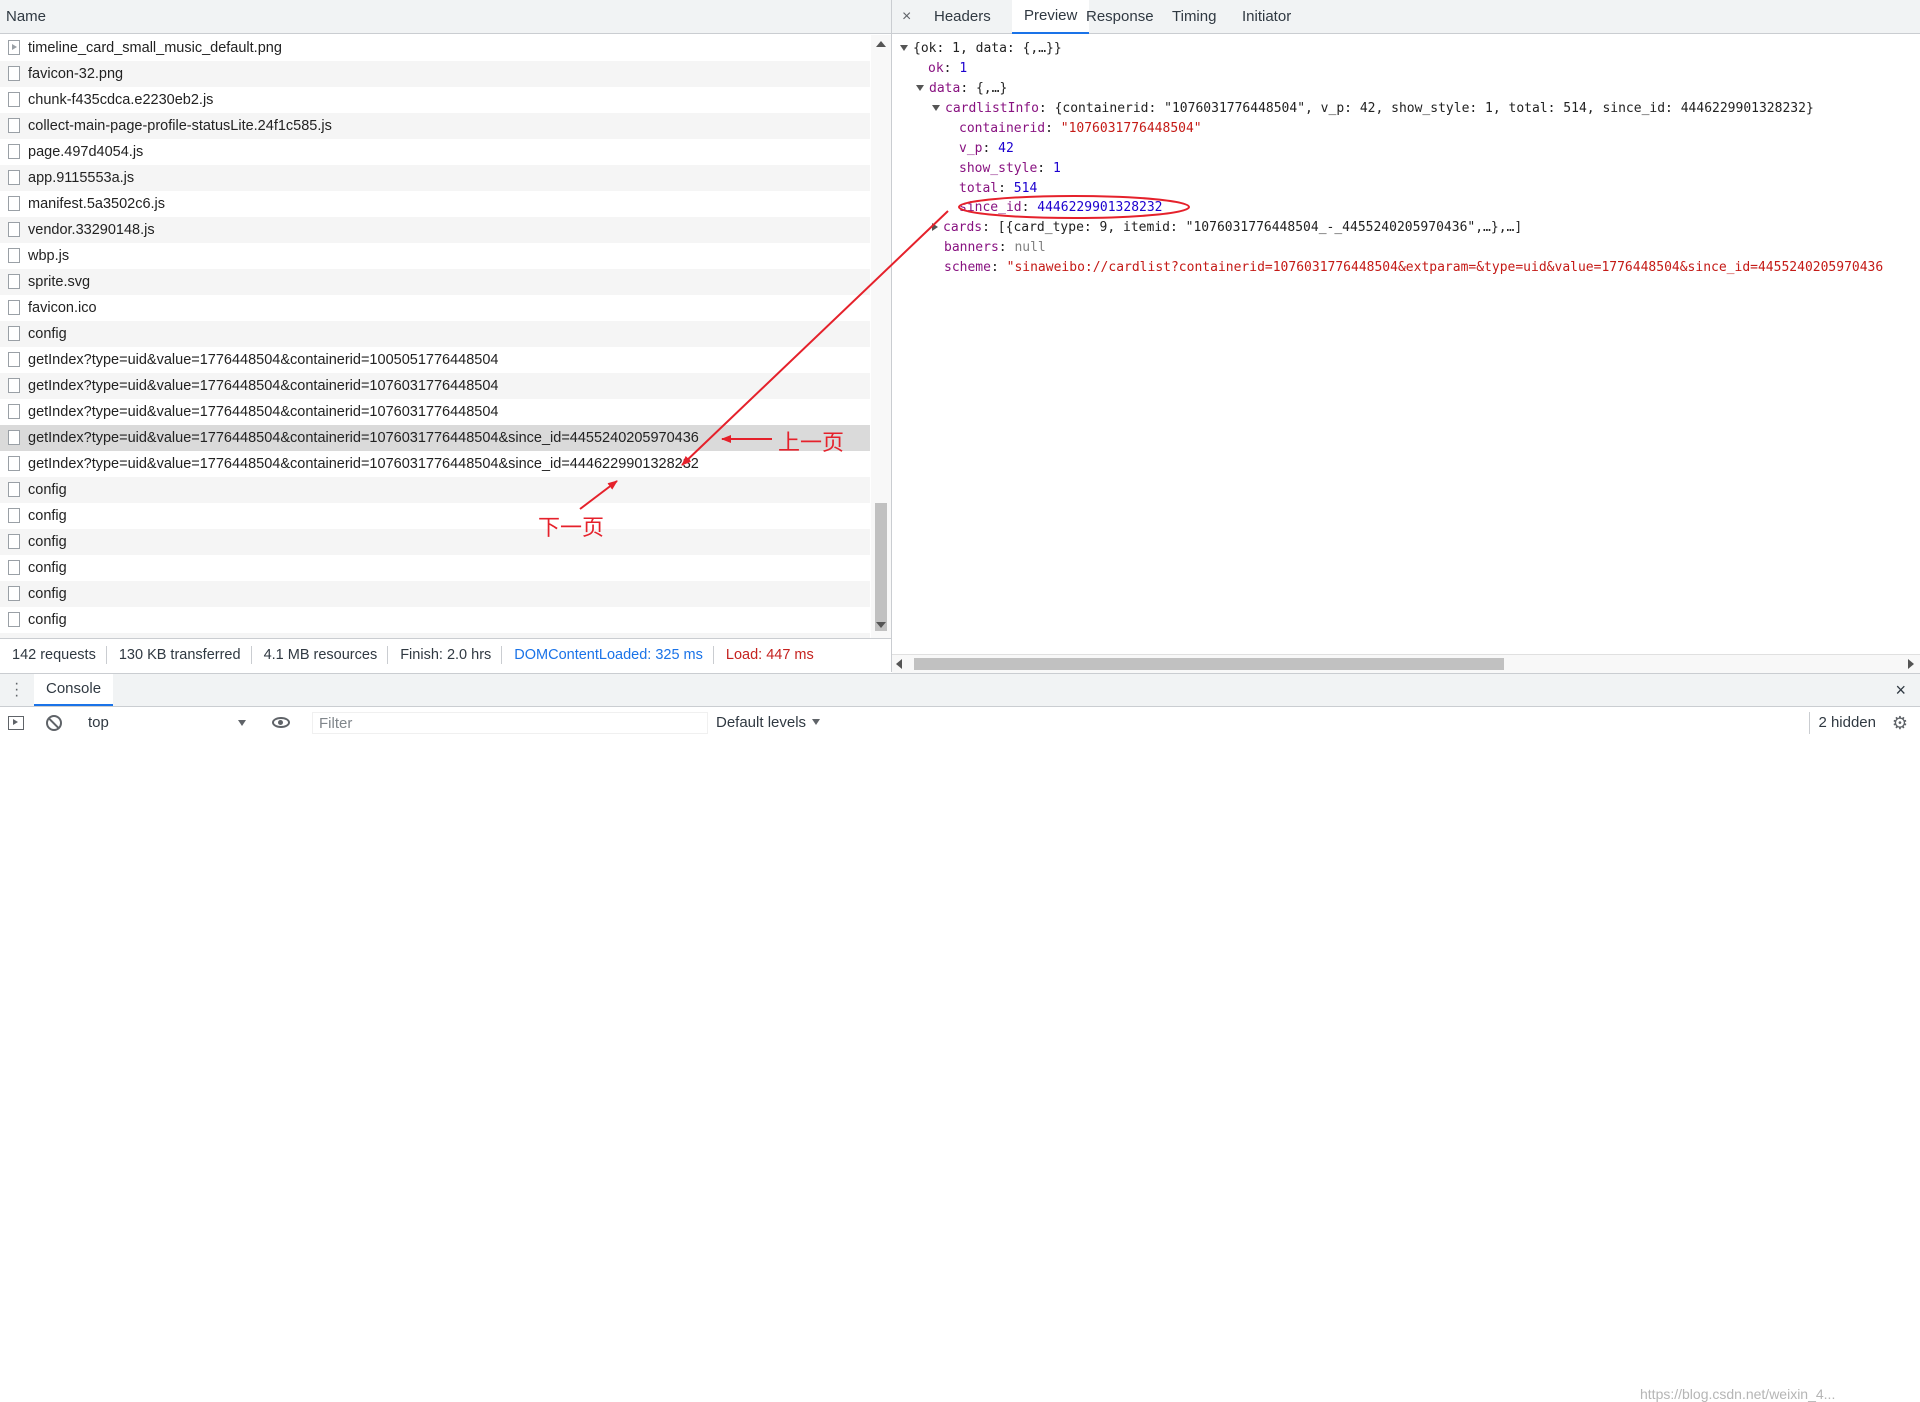 Image resolution: width=1920 pixels, height=1402 pixels. I want to click on close-drawer-icon: ×, so click(1900, 690).